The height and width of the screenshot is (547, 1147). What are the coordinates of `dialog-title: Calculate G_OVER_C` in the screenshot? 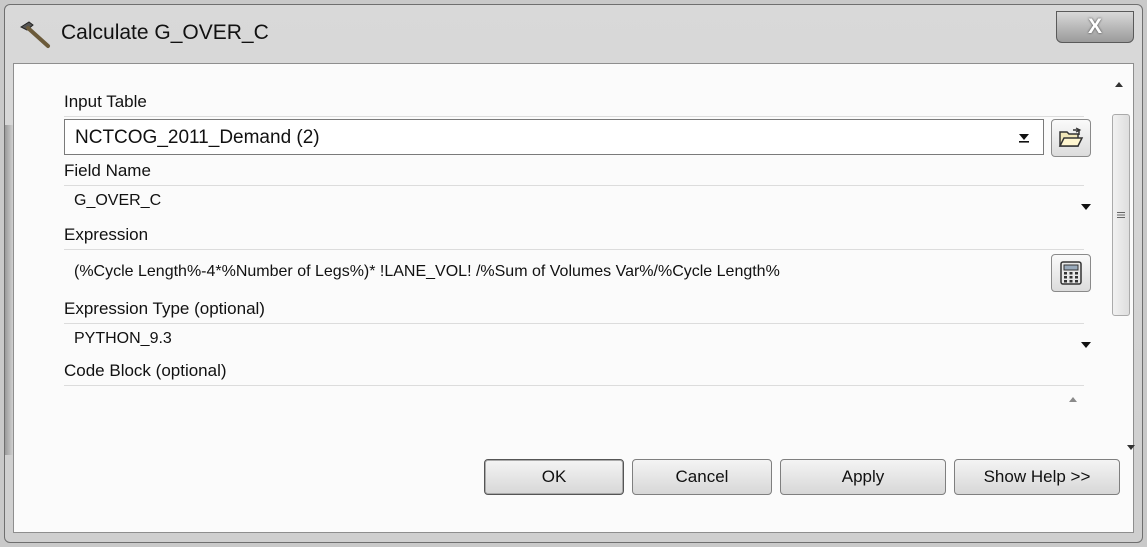 It's located at (165, 32).